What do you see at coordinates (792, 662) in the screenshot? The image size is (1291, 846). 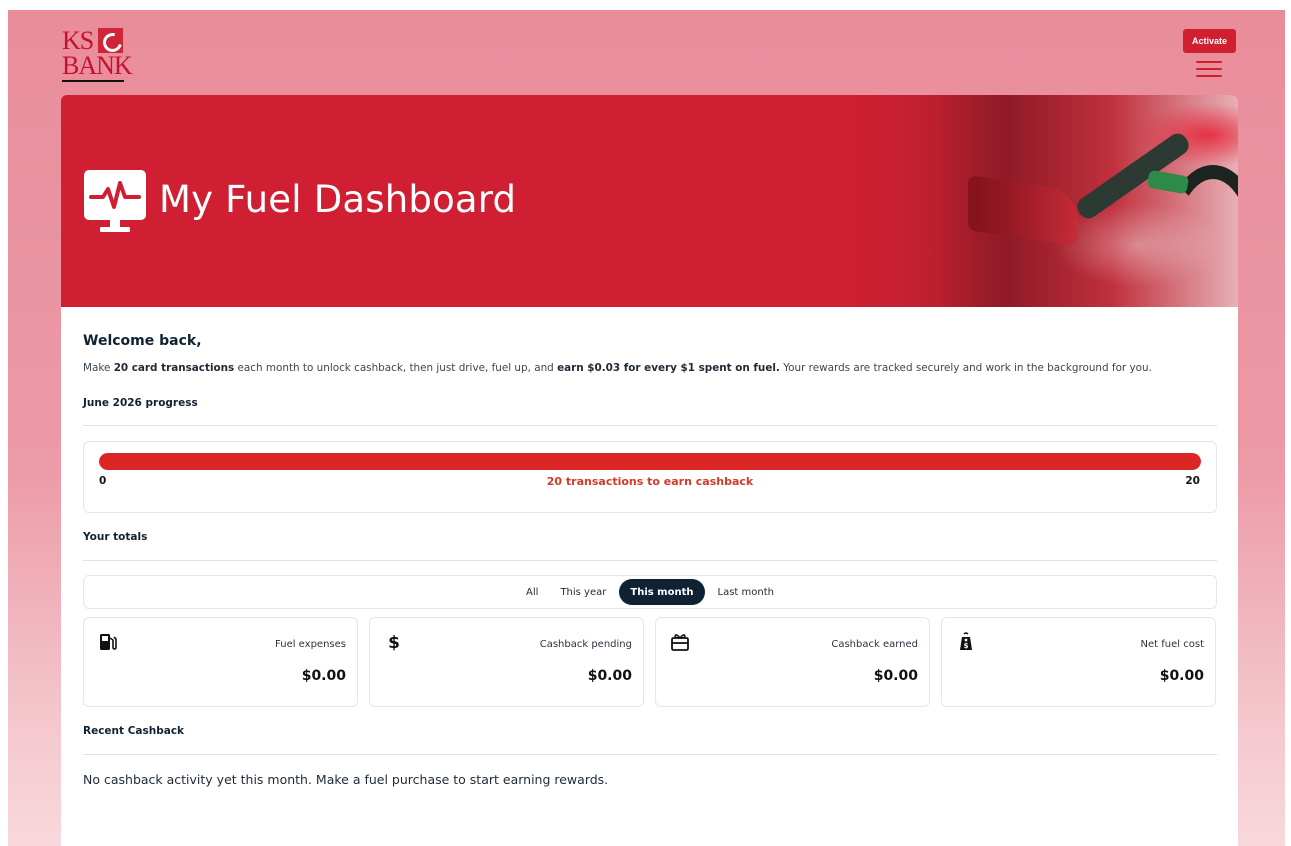 I see `stat-card-cashback-earned: Cashback earned $0.00` at bounding box center [792, 662].